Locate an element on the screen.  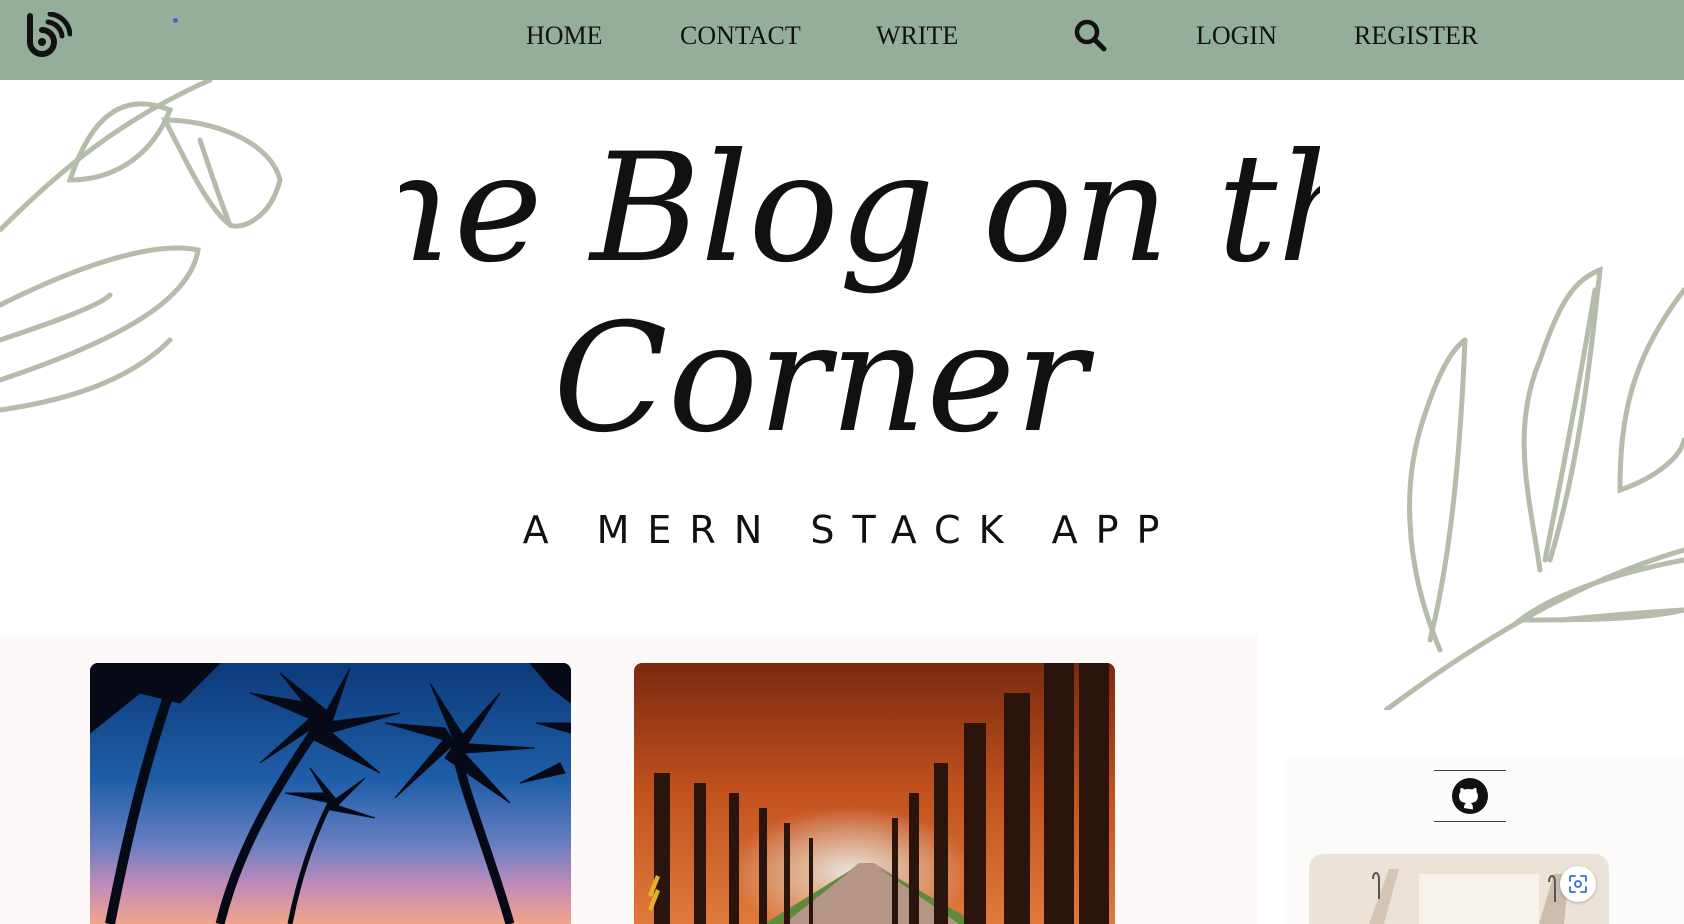
leaf-decoration-left is located at coordinates (141, 246).